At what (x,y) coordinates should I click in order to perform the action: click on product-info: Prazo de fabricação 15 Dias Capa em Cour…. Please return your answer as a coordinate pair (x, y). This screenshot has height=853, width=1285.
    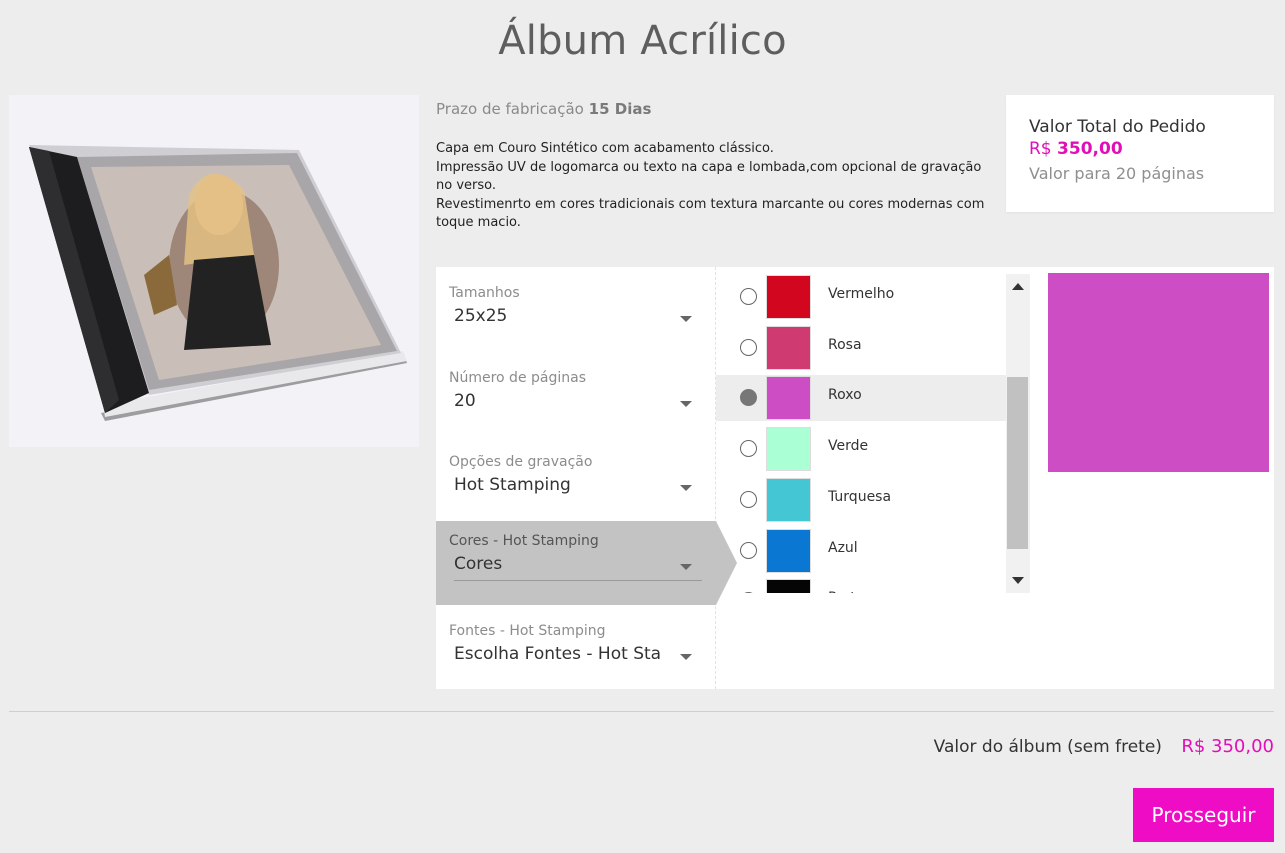
    Looking at the image, I should click on (716, 166).